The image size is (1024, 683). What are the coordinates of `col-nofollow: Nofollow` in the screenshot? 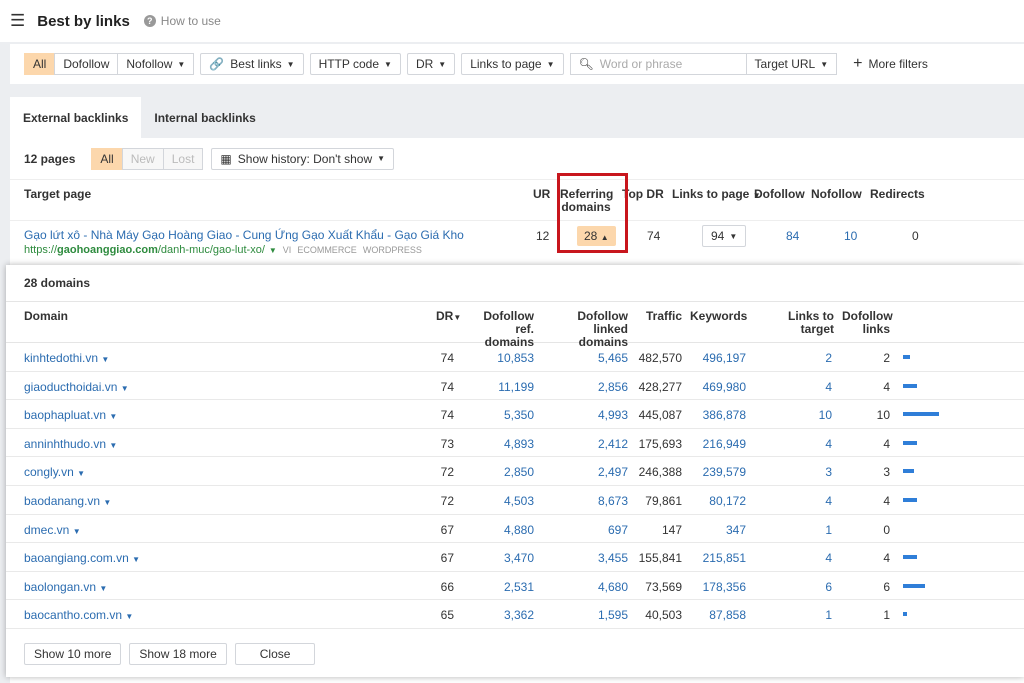 It's located at (836, 194).